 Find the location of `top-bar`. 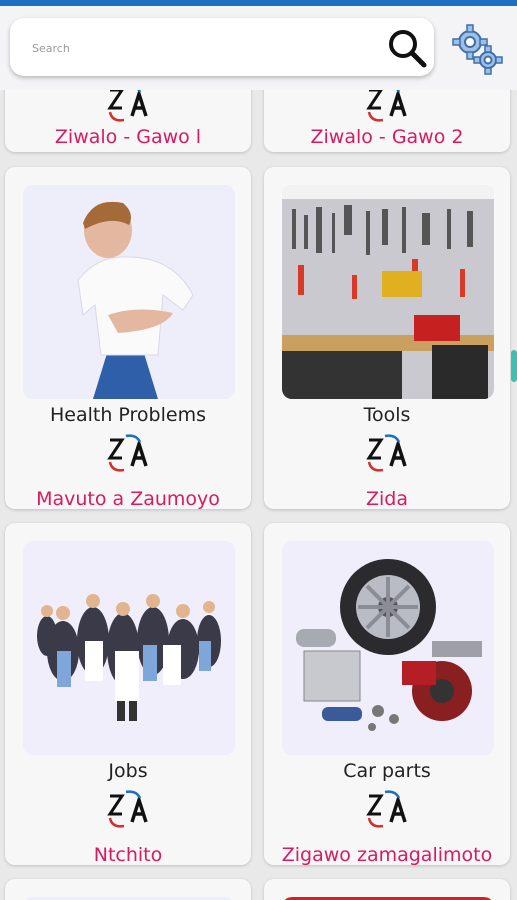

top-bar is located at coordinates (258, 48).